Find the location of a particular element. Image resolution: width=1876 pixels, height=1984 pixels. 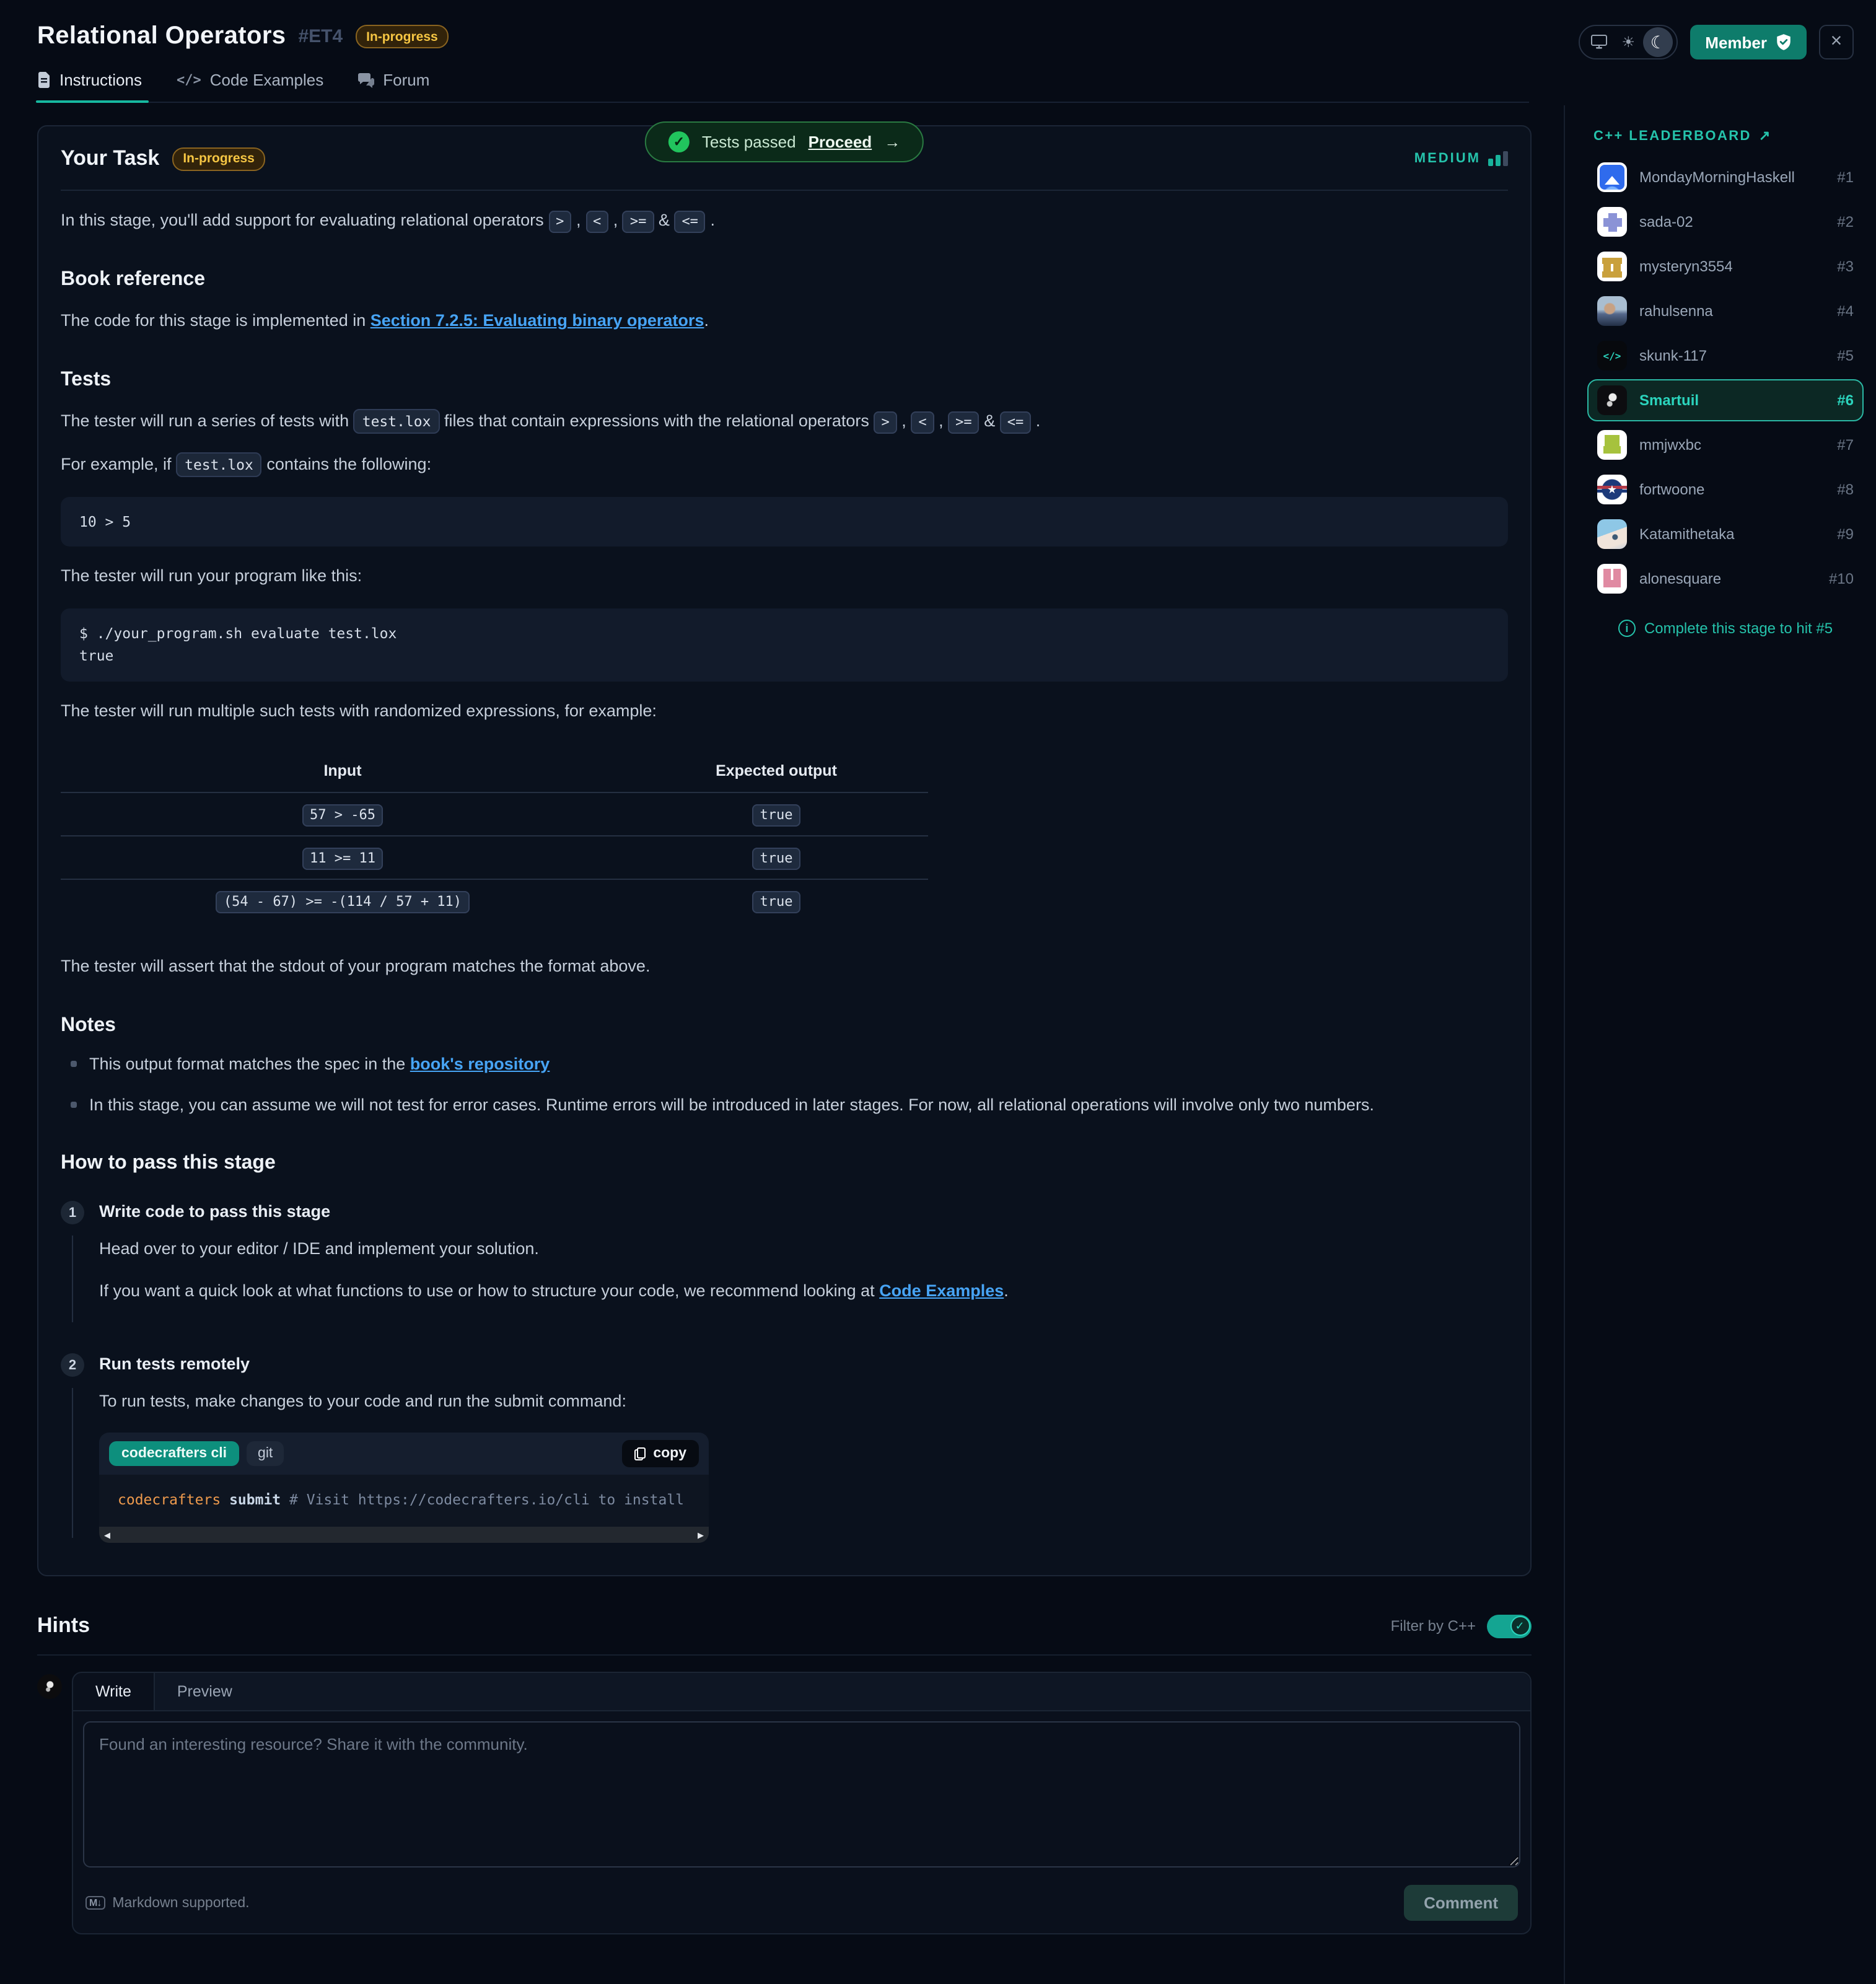

code-examples-link: Code Examples is located at coordinates (941, 1292).